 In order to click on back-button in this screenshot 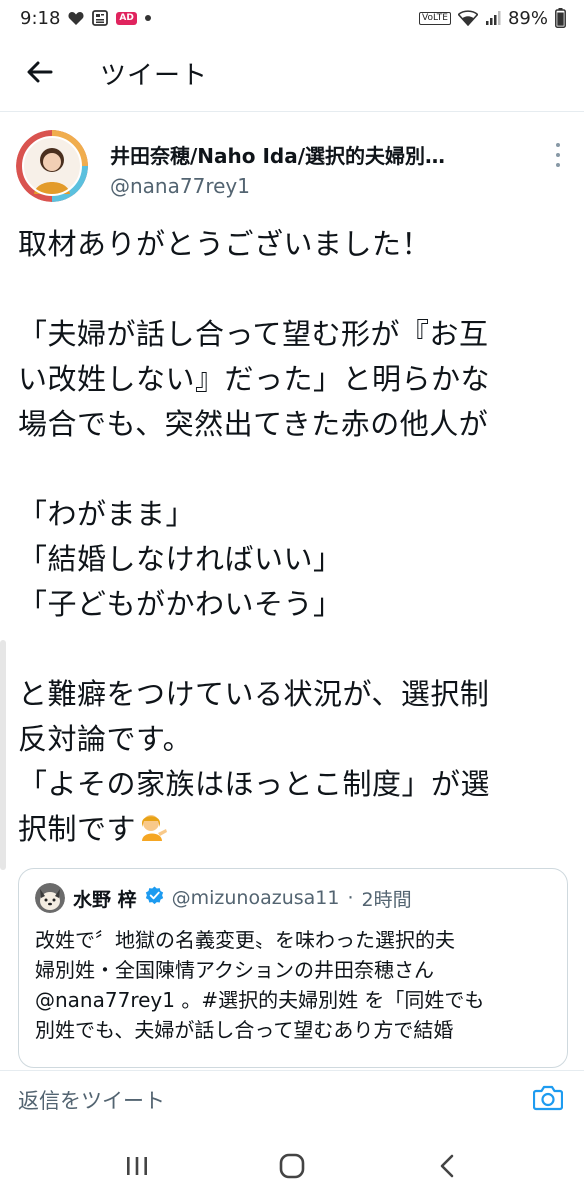, I will do `click(40, 74)`.